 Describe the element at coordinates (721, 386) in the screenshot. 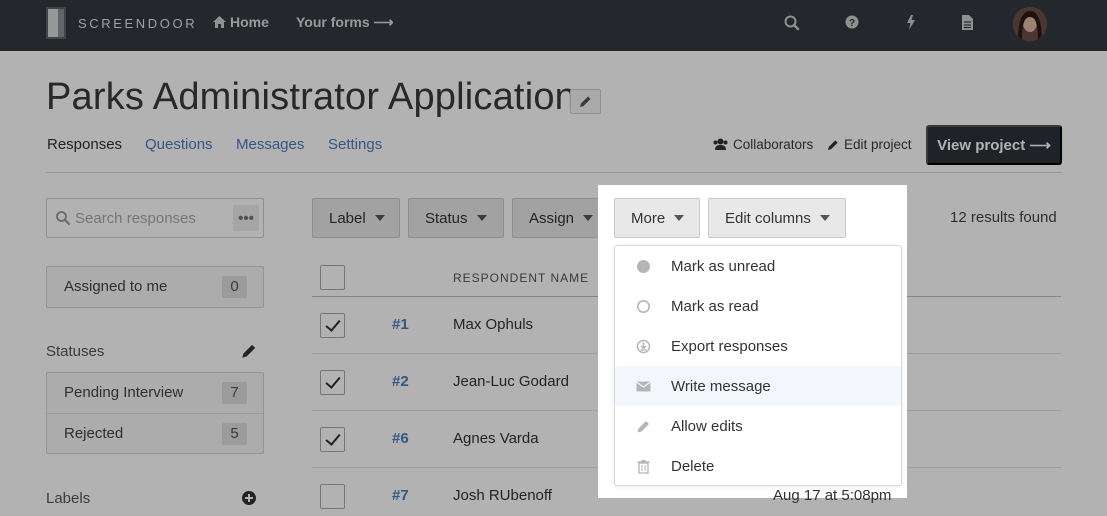

I see `menu-item-label: Write message` at that location.